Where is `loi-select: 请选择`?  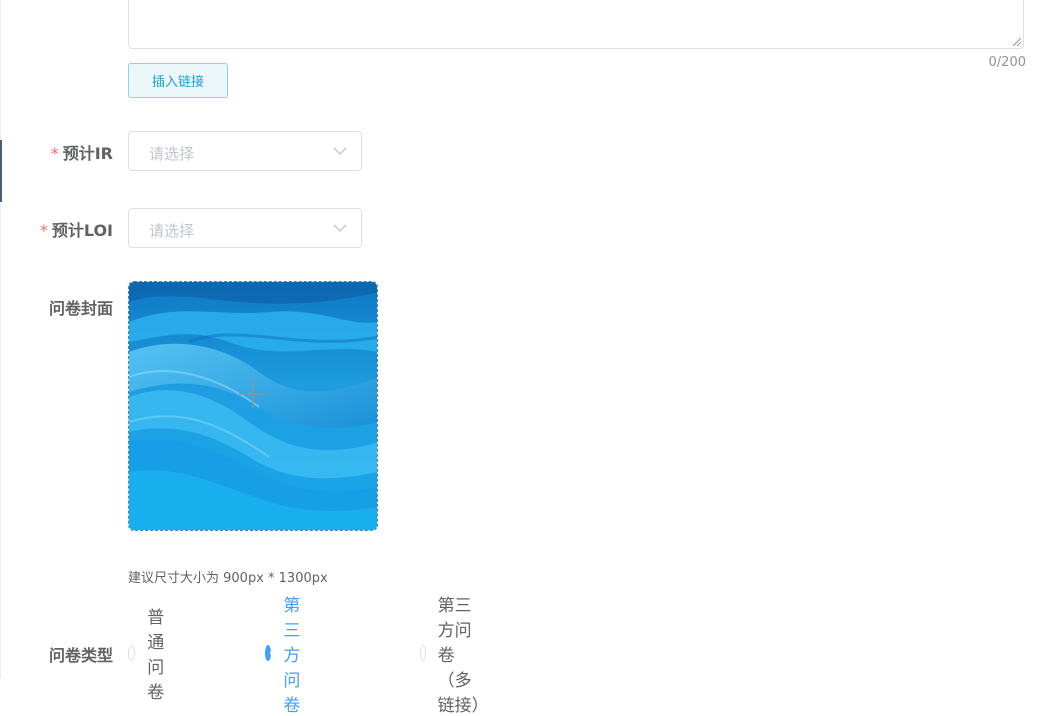
loi-select: 请选择 is located at coordinates (245, 228).